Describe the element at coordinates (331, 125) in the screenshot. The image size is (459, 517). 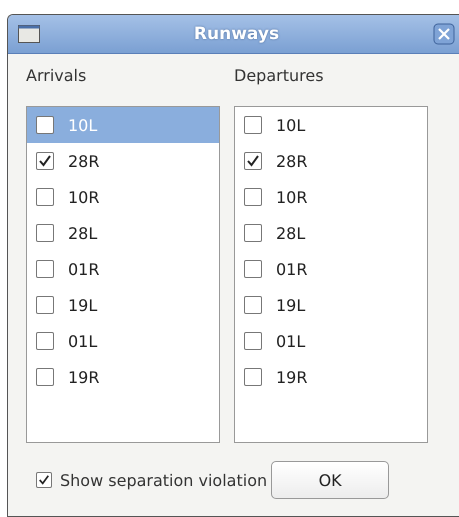
I see `runway-item: 10L` at that location.